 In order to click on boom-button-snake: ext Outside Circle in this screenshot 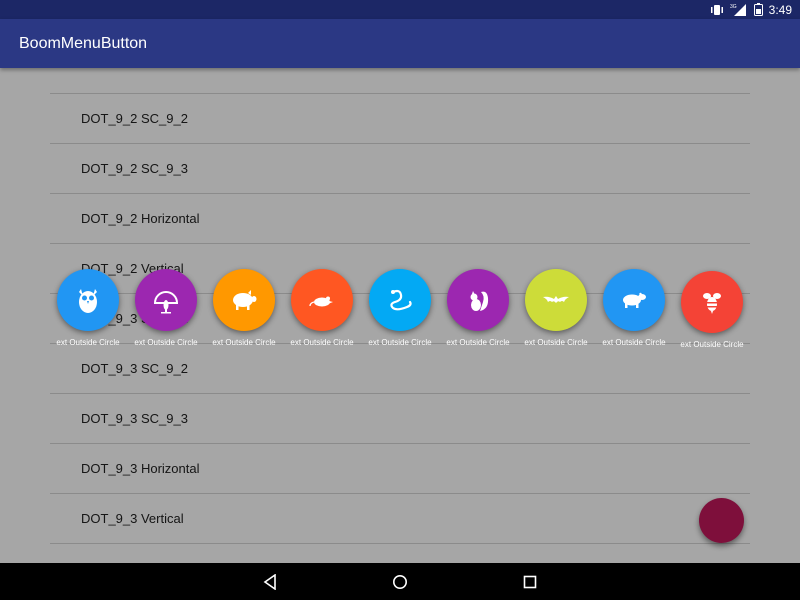, I will do `click(400, 308)`.